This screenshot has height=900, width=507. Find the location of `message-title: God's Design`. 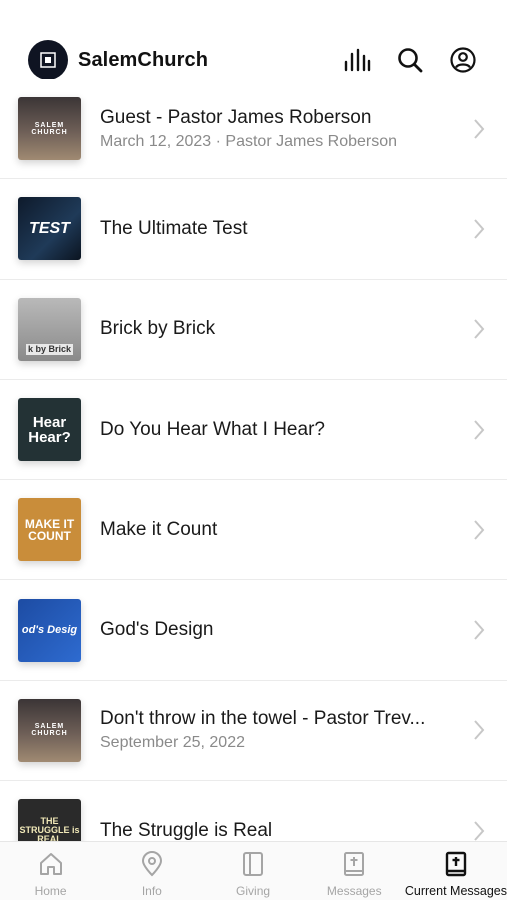

message-title: God's Design is located at coordinates (157, 630).